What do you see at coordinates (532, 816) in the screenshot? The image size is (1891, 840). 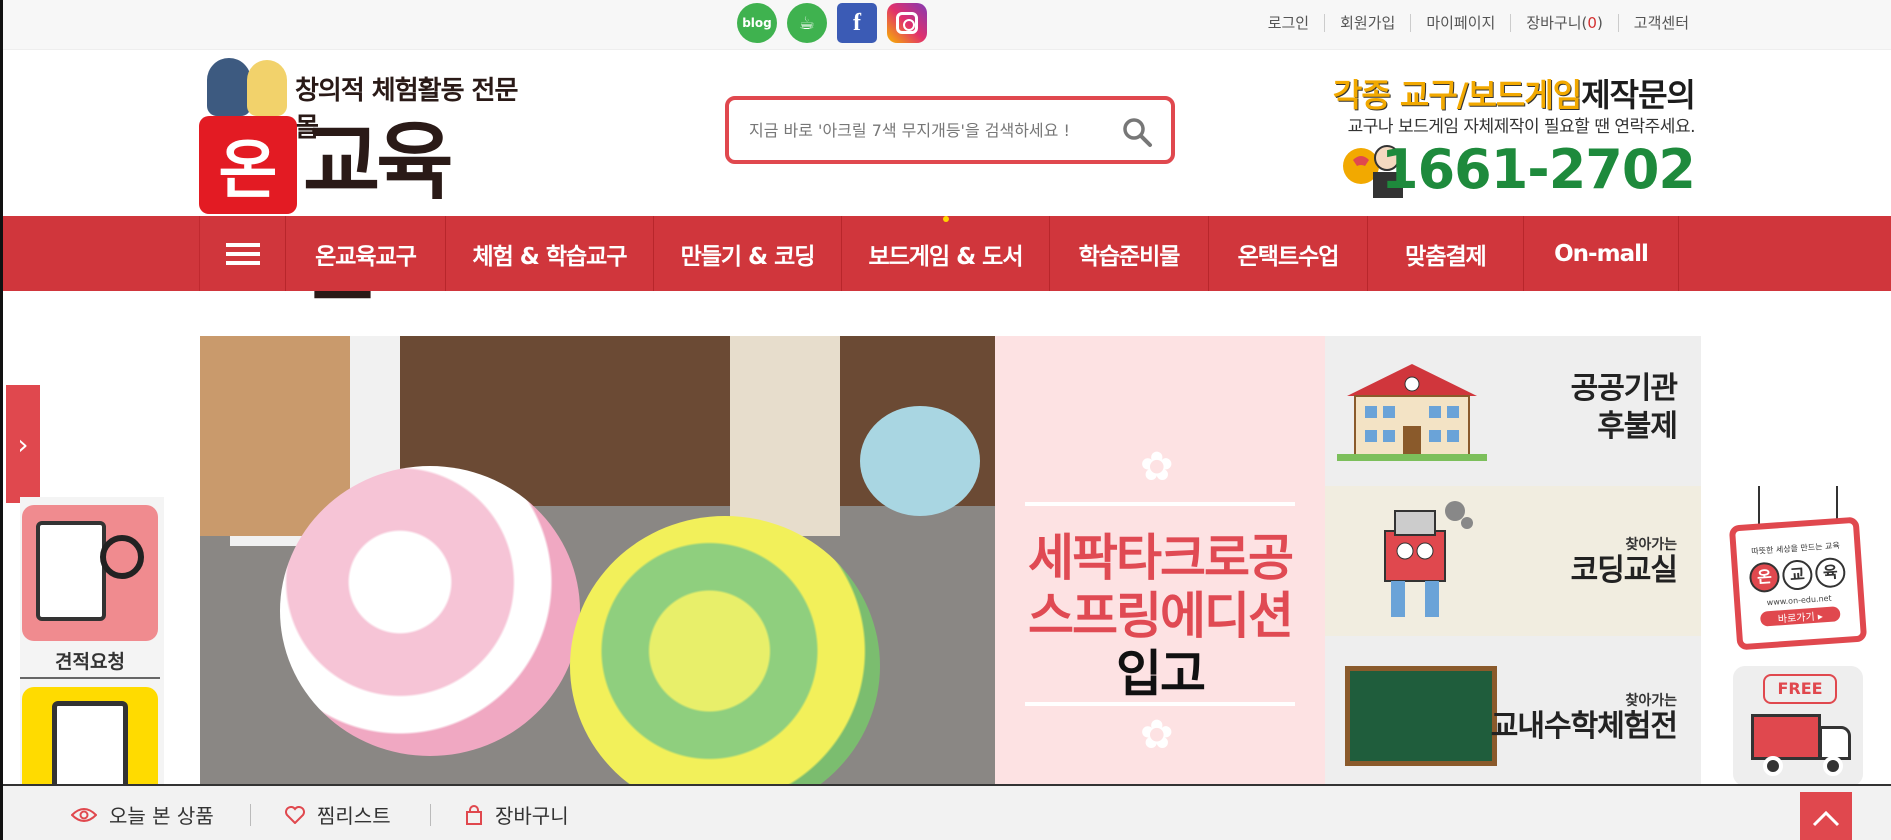 I see `cart-label: 장바구니` at bounding box center [532, 816].